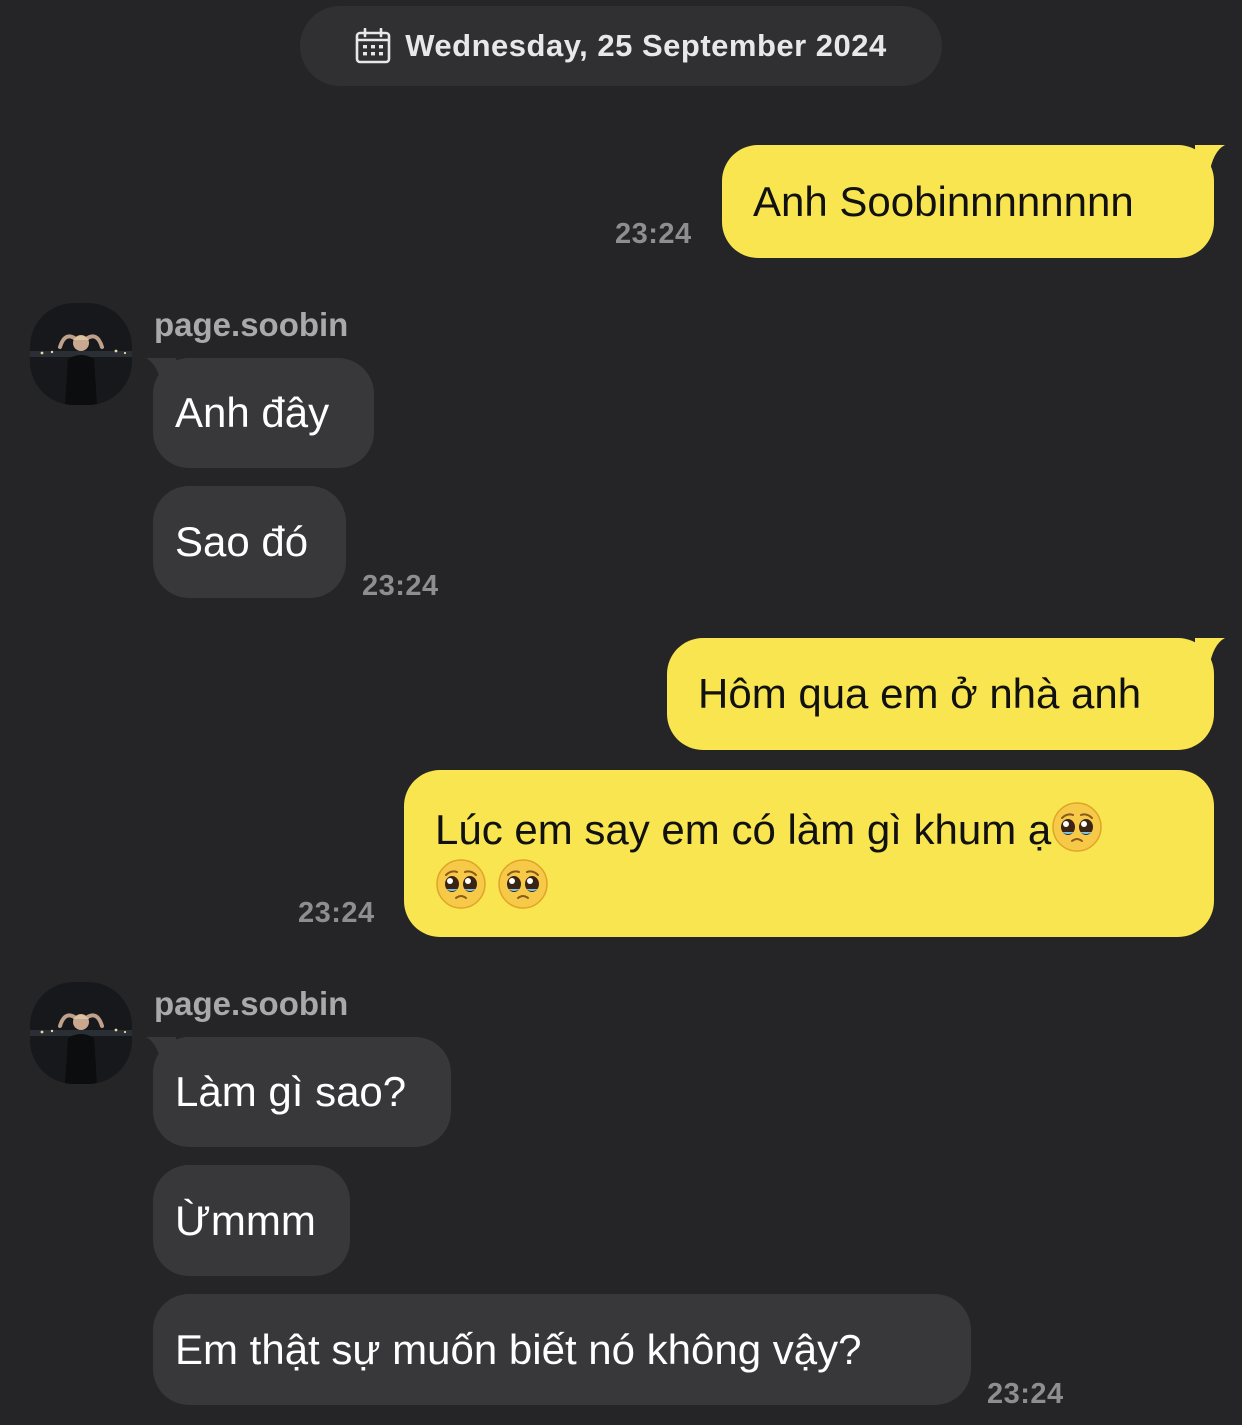 The width and height of the screenshot is (1242, 1425). I want to click on date-header: Wednesday, 25 September 2024, so click(621, 46).